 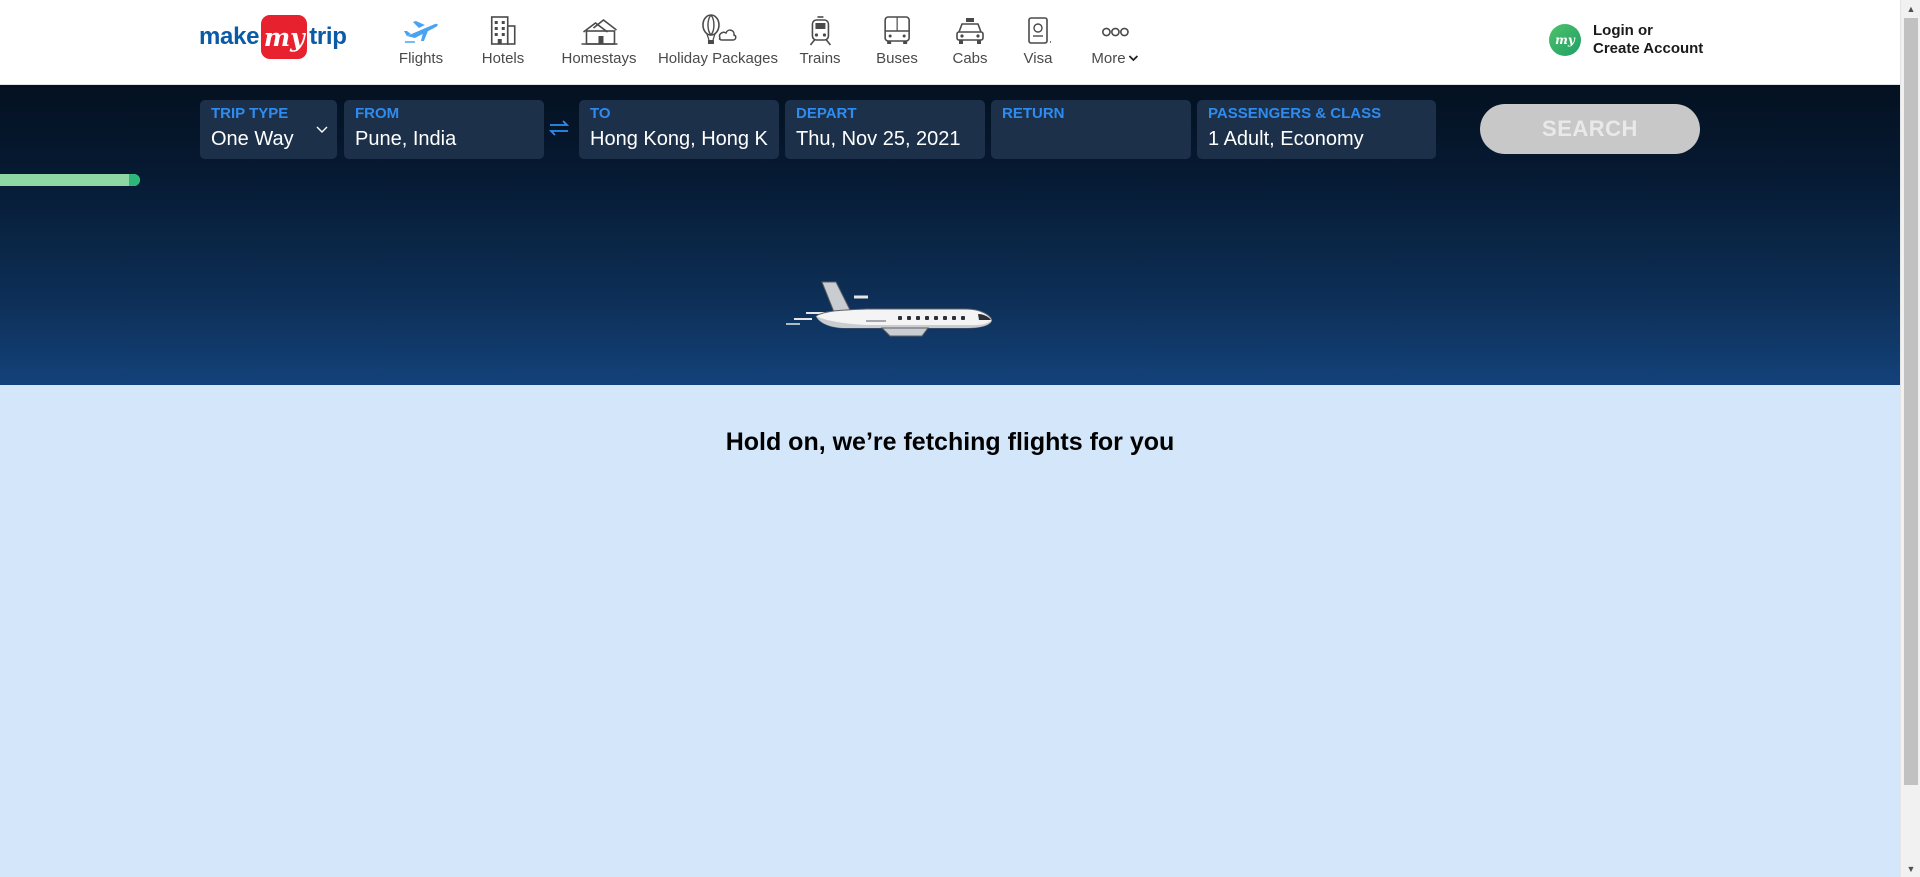 What do you see at coordinates (820, 31) in the screenshot?
I see `train-icon` at bounding box center [820, 31].